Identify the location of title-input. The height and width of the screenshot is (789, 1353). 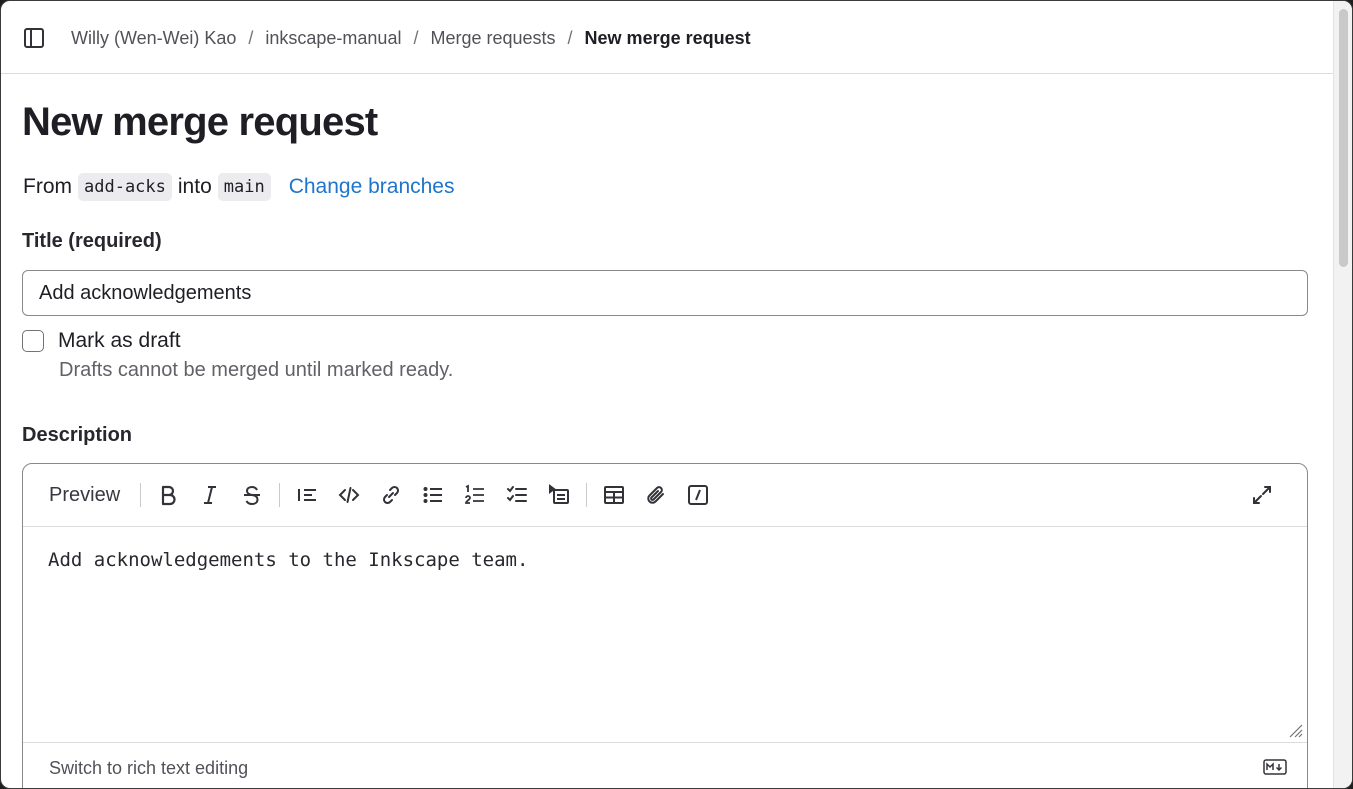
(665, 293).